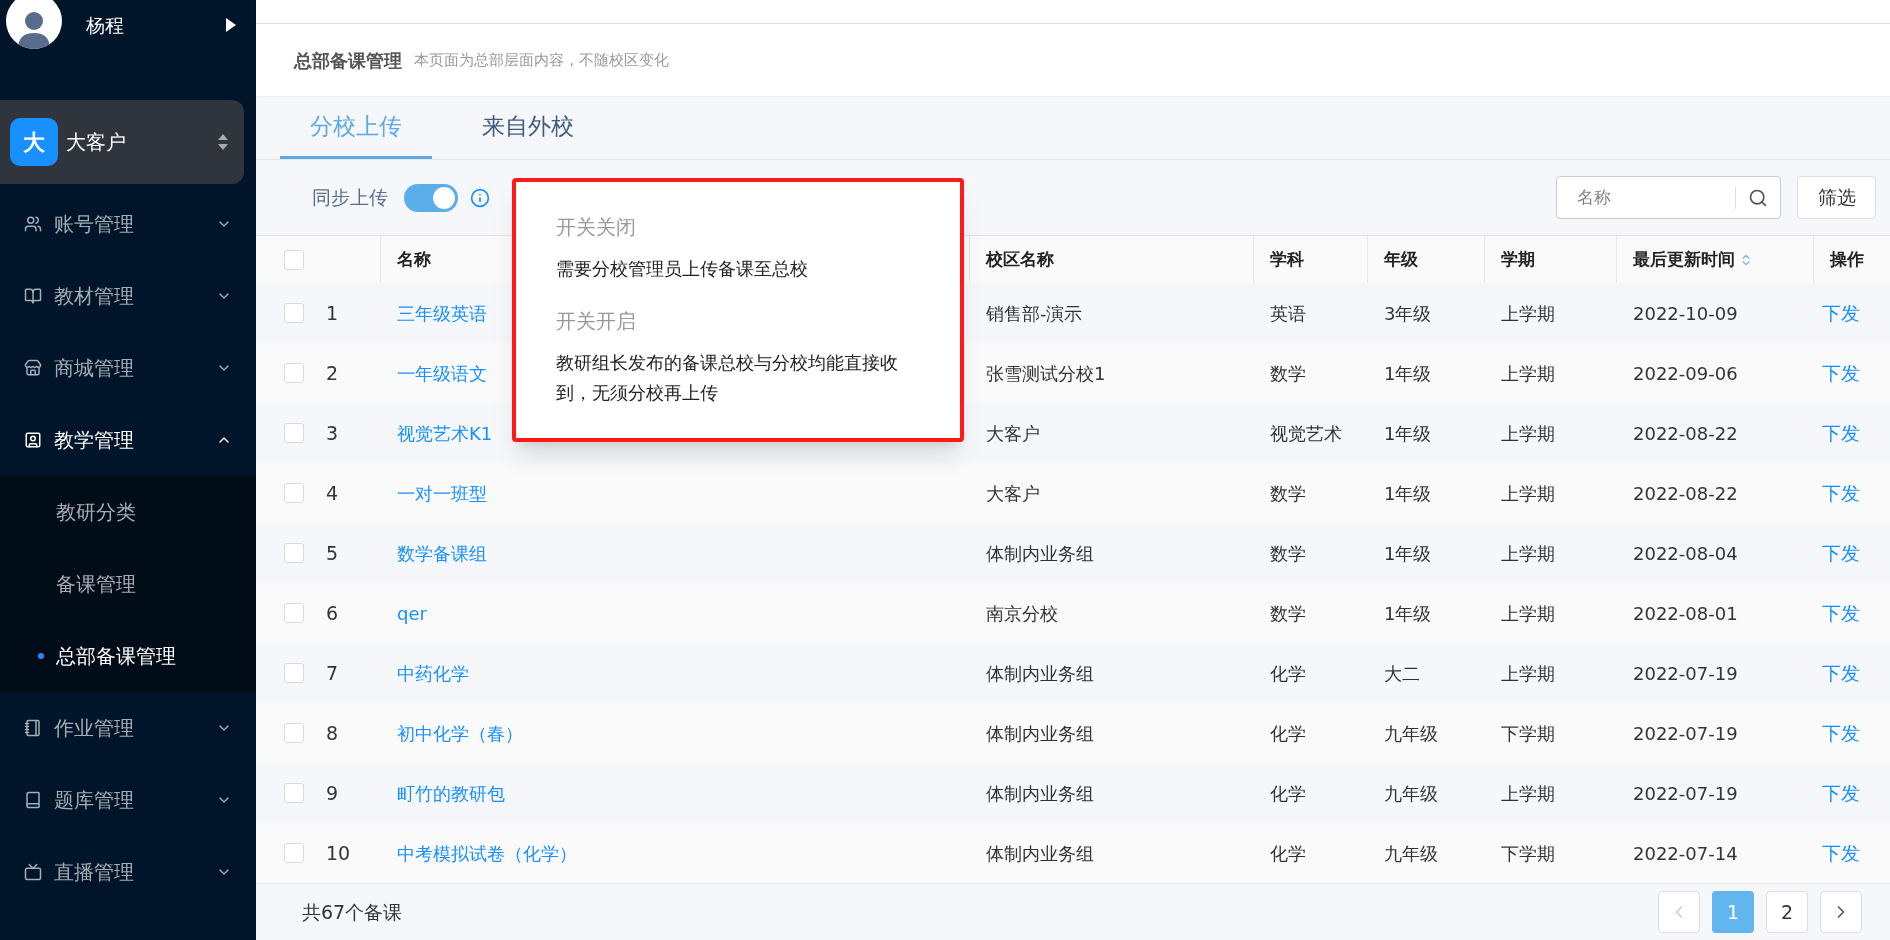  I want to click on table-cell-text: 2022-08-04, so click(1685, 553).